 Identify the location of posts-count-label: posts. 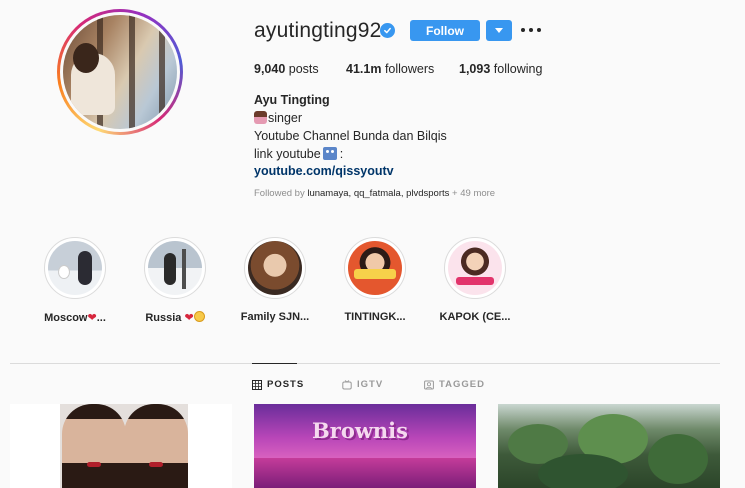
(303, 69).